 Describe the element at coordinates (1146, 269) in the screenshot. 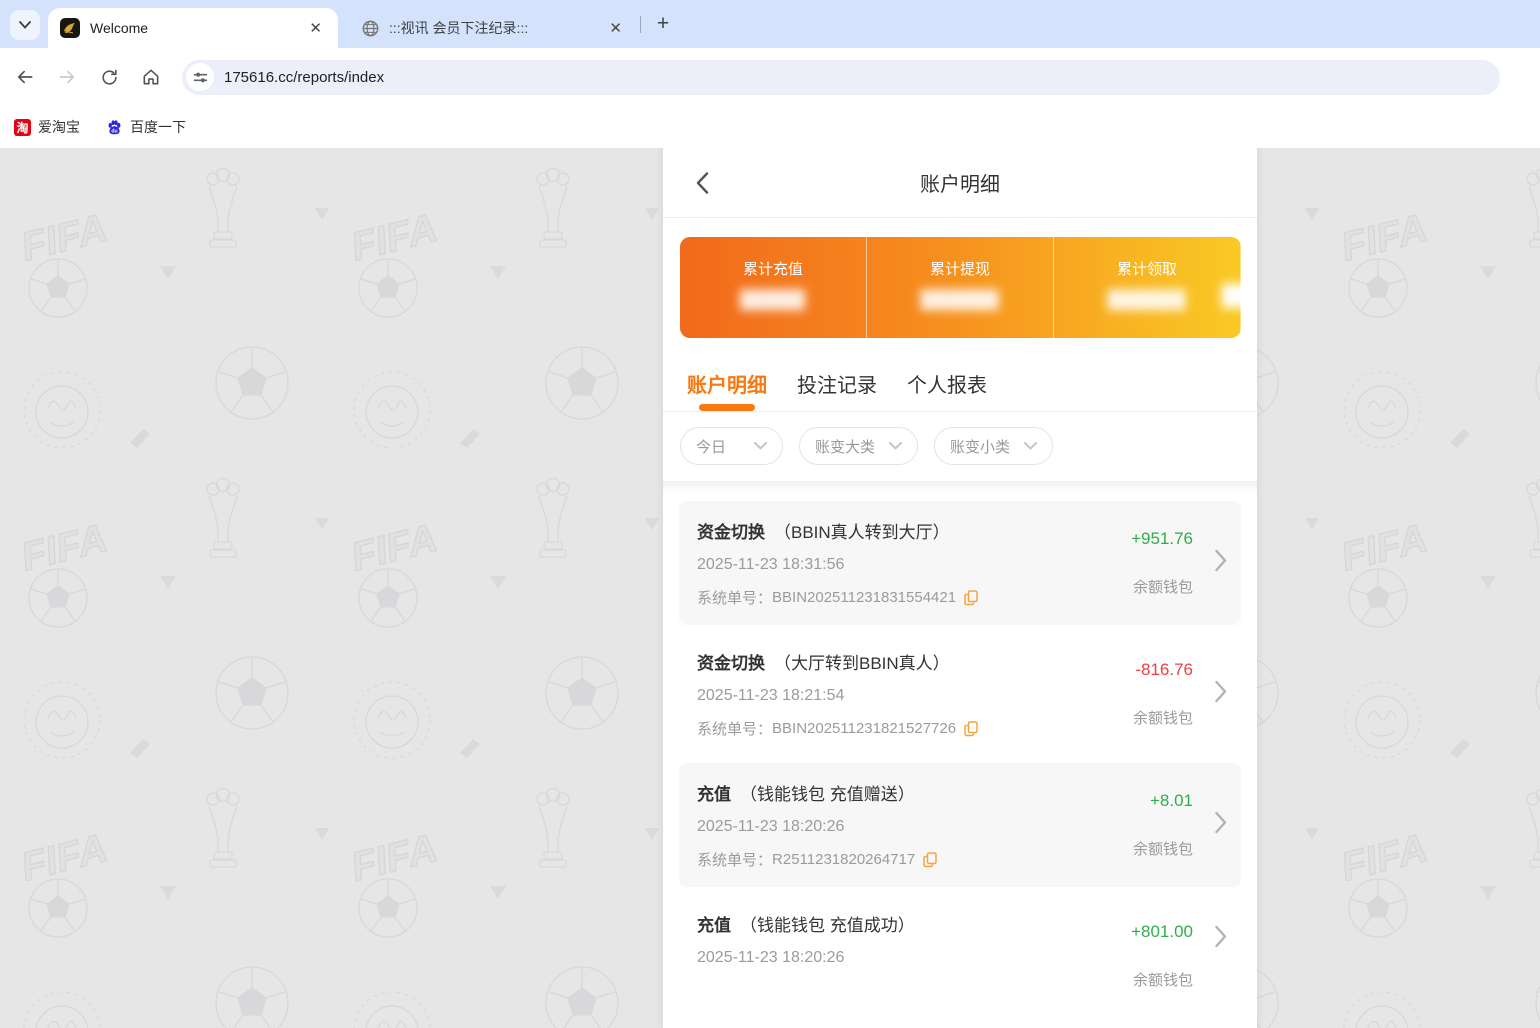

I see `summary-label: 累计领取` at that location.